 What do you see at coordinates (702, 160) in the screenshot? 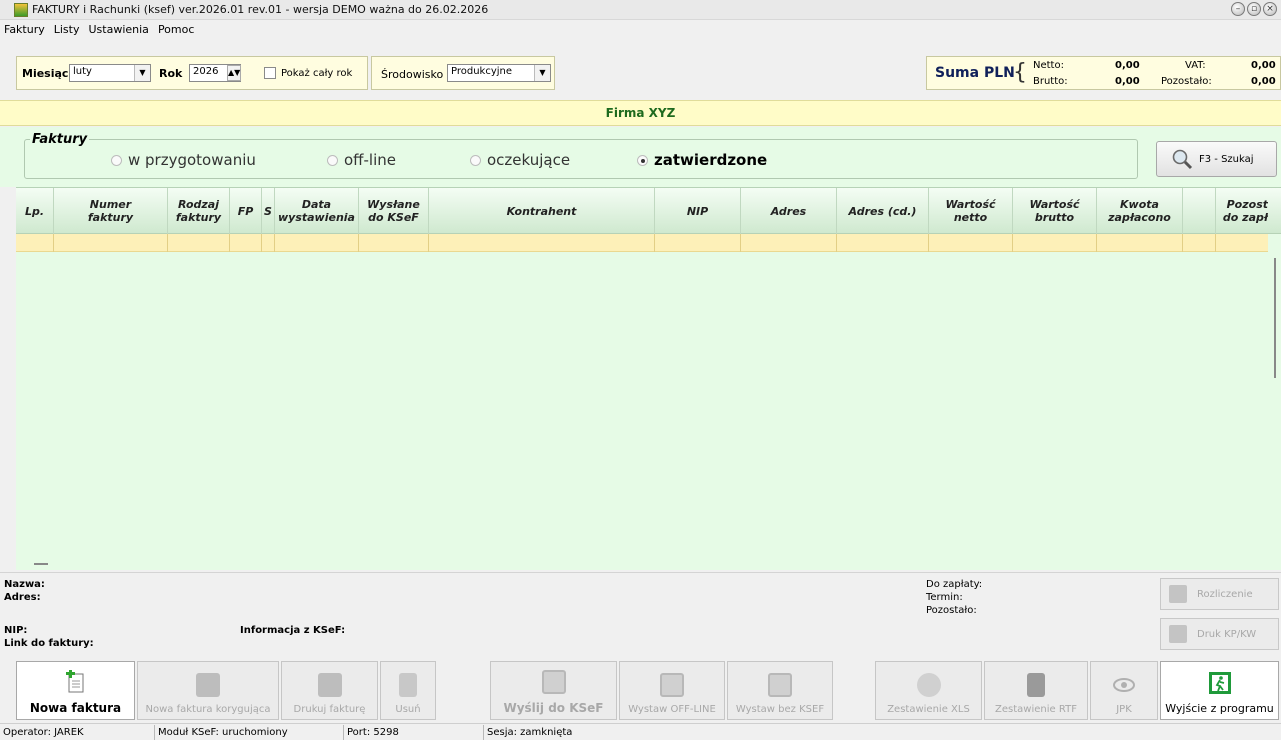
I see `radio-zatwierdzone: zatwierdzone` at bounding box center [702, 160].